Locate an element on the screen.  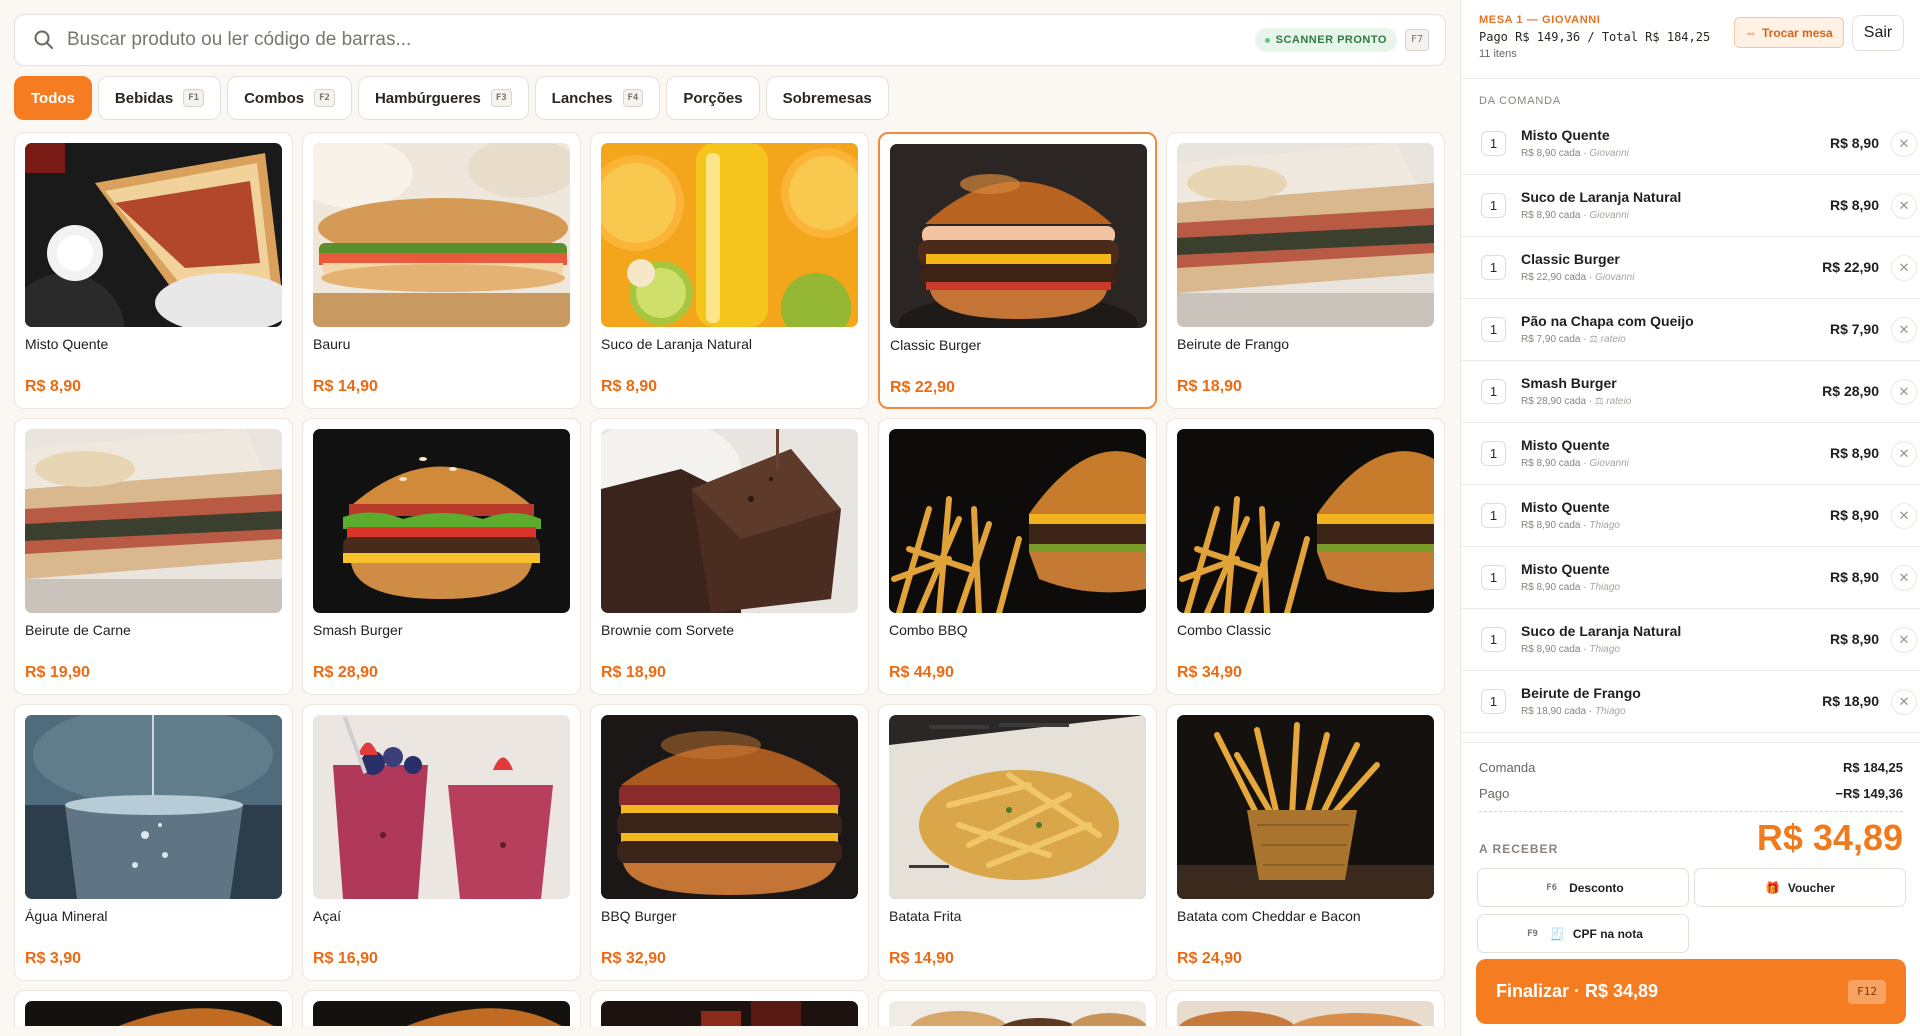
product-card: Água Mineral R$ 3,90 is located at coordinates (153, 842).